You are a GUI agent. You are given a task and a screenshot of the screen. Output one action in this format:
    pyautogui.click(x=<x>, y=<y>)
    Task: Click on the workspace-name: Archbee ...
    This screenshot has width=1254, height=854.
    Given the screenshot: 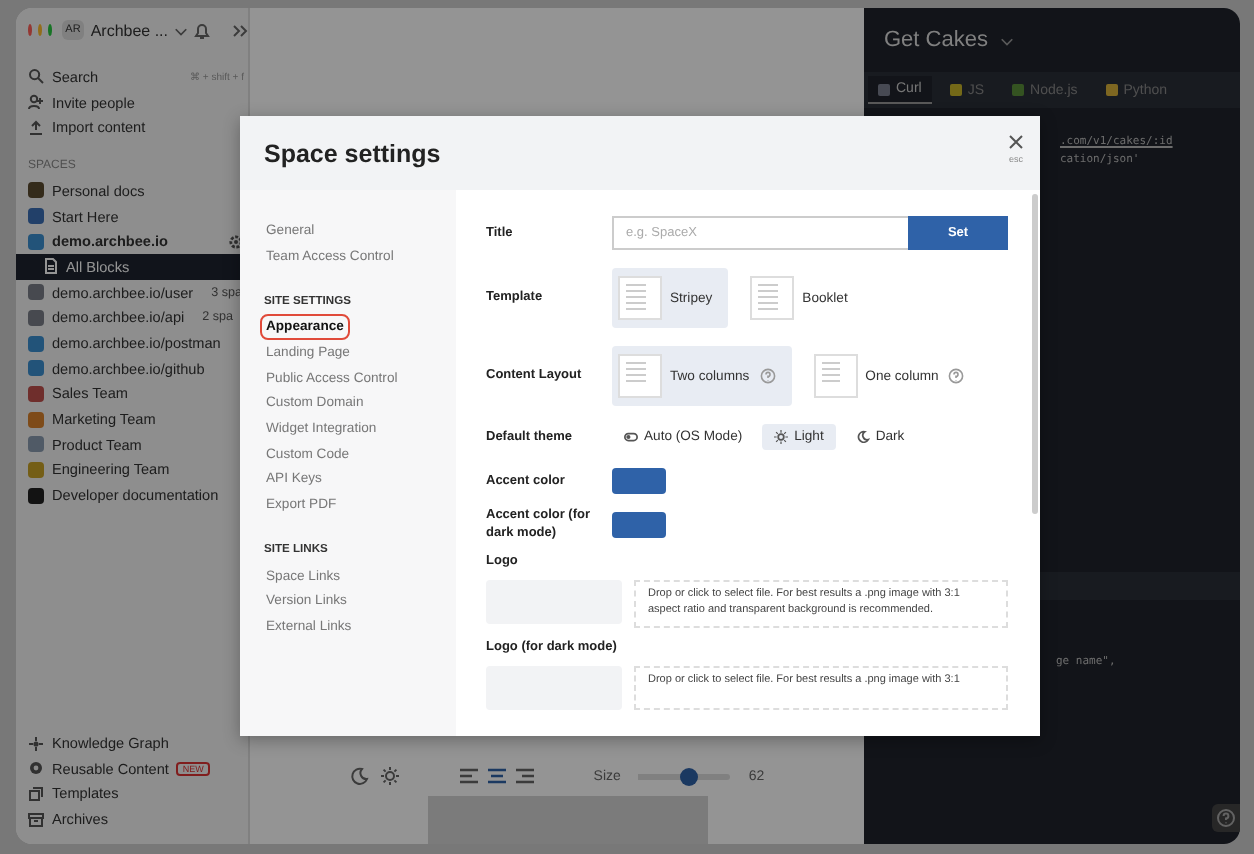 What is the action you would take?
    pyautogui.click(x=129, y=30)
    